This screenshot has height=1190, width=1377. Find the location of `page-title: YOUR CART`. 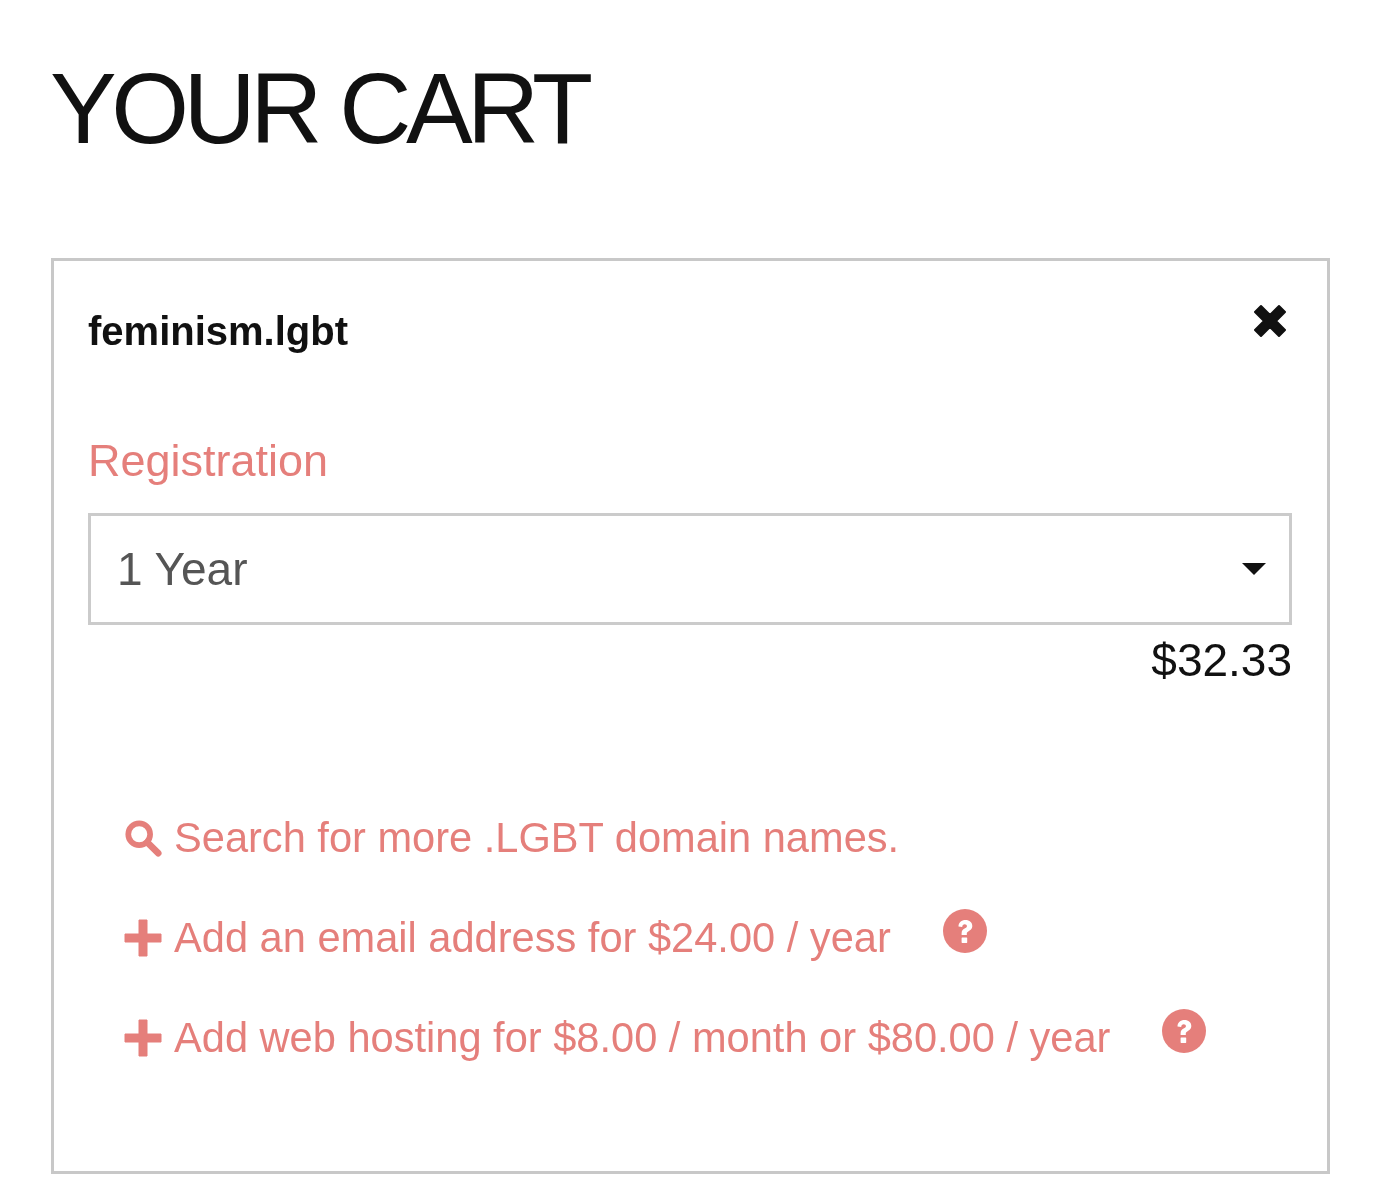

page-title: YOUR CART is located at coordinates (319, 108).